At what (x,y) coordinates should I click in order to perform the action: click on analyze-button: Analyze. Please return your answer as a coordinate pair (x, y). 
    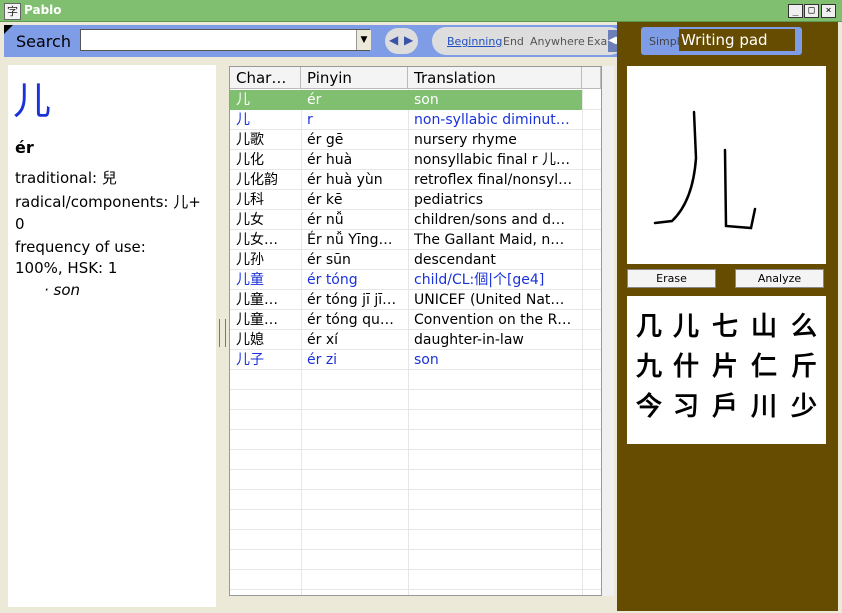
    Looking at the image, I should click on (779, 278).